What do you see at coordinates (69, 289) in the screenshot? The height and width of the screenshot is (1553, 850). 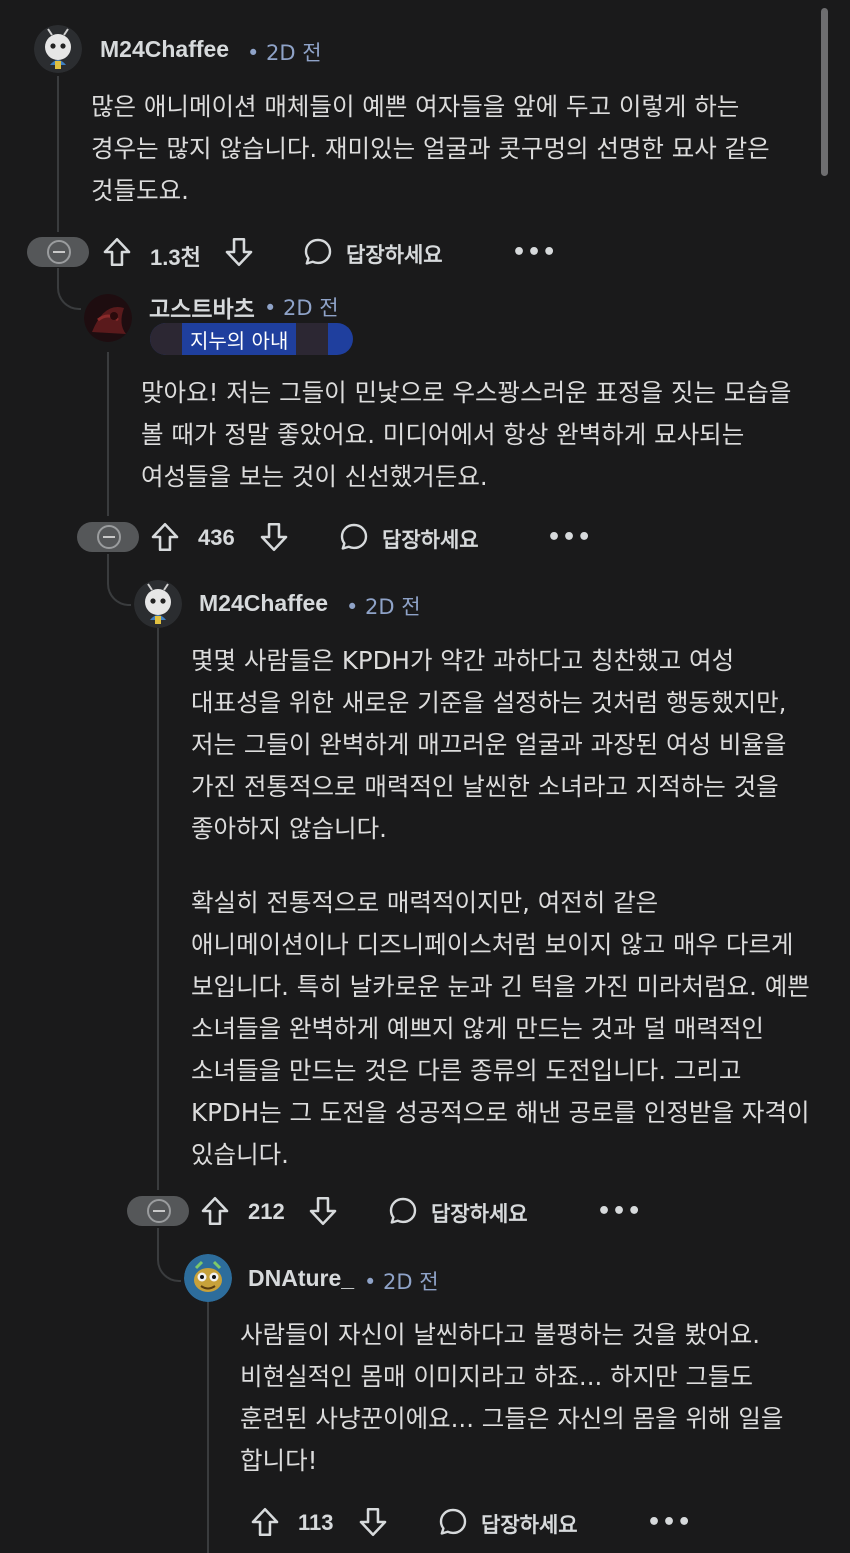 I see `thread-line-1-branch` at bounding box center [69, 289].